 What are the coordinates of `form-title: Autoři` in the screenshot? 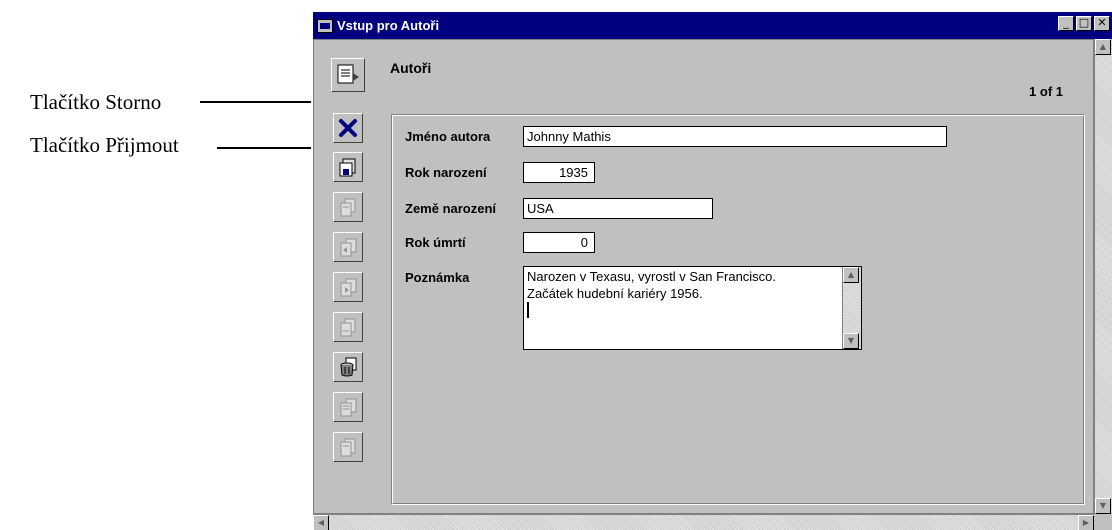 It's located at (411, 68).